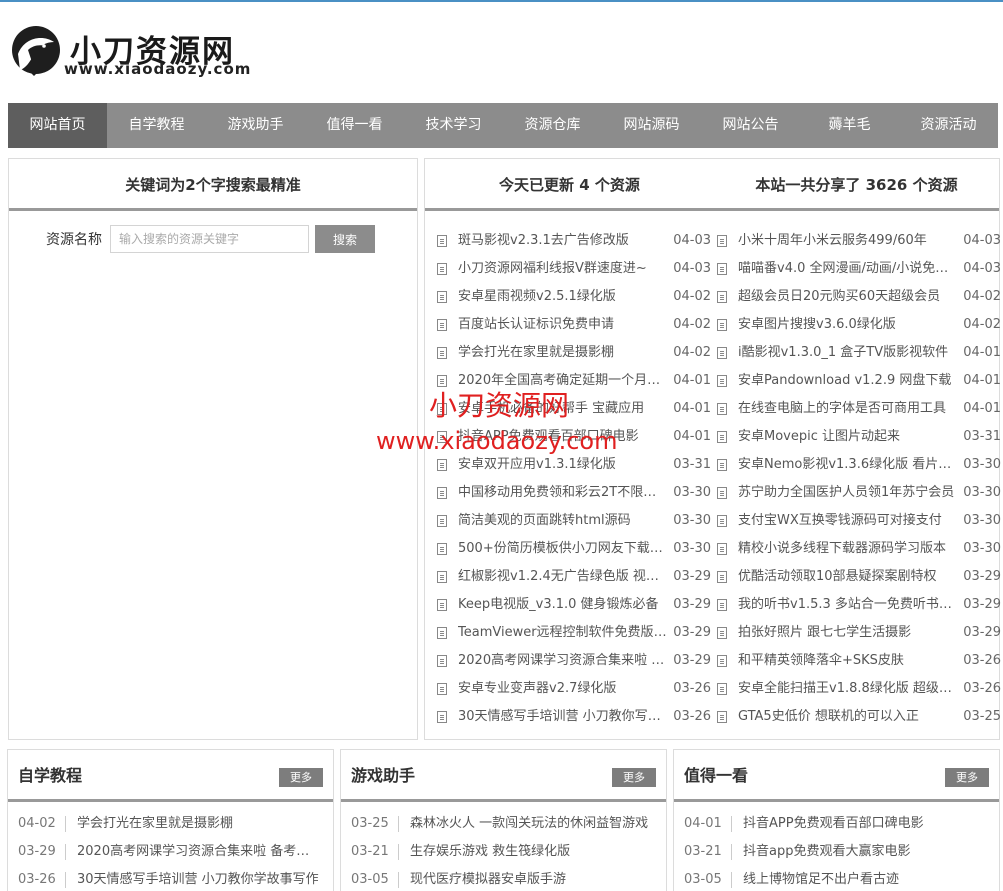  I want to click on nav-item-site-source: 网站源码, so click(651, 125).